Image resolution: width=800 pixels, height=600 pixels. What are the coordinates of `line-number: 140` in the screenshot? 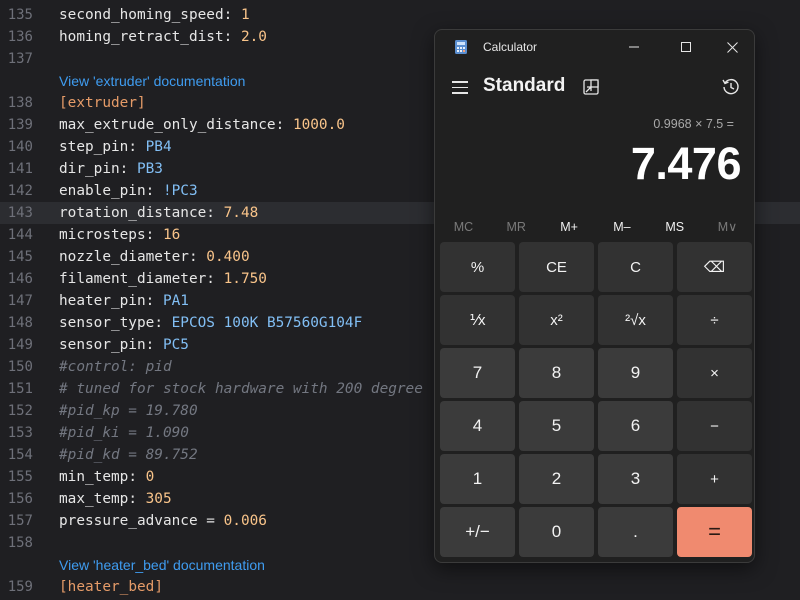 It's located at (20, 147).